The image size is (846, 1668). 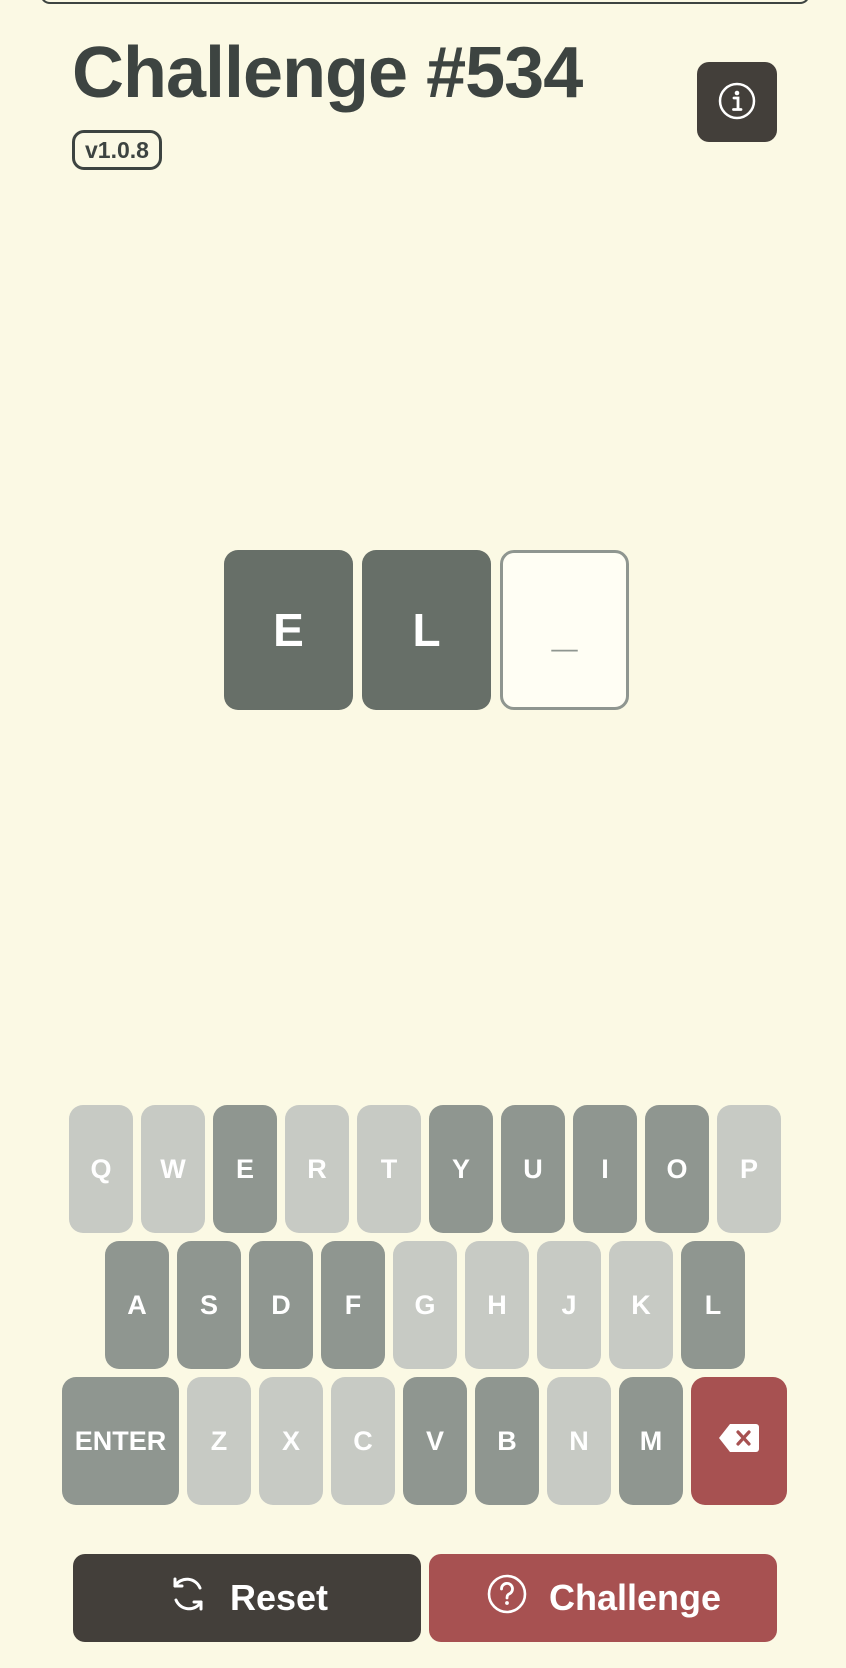 What do you see at coordinates (363, 1441) in the screenshot?
I see `key-c: C` at bounding box center [363, 1441].